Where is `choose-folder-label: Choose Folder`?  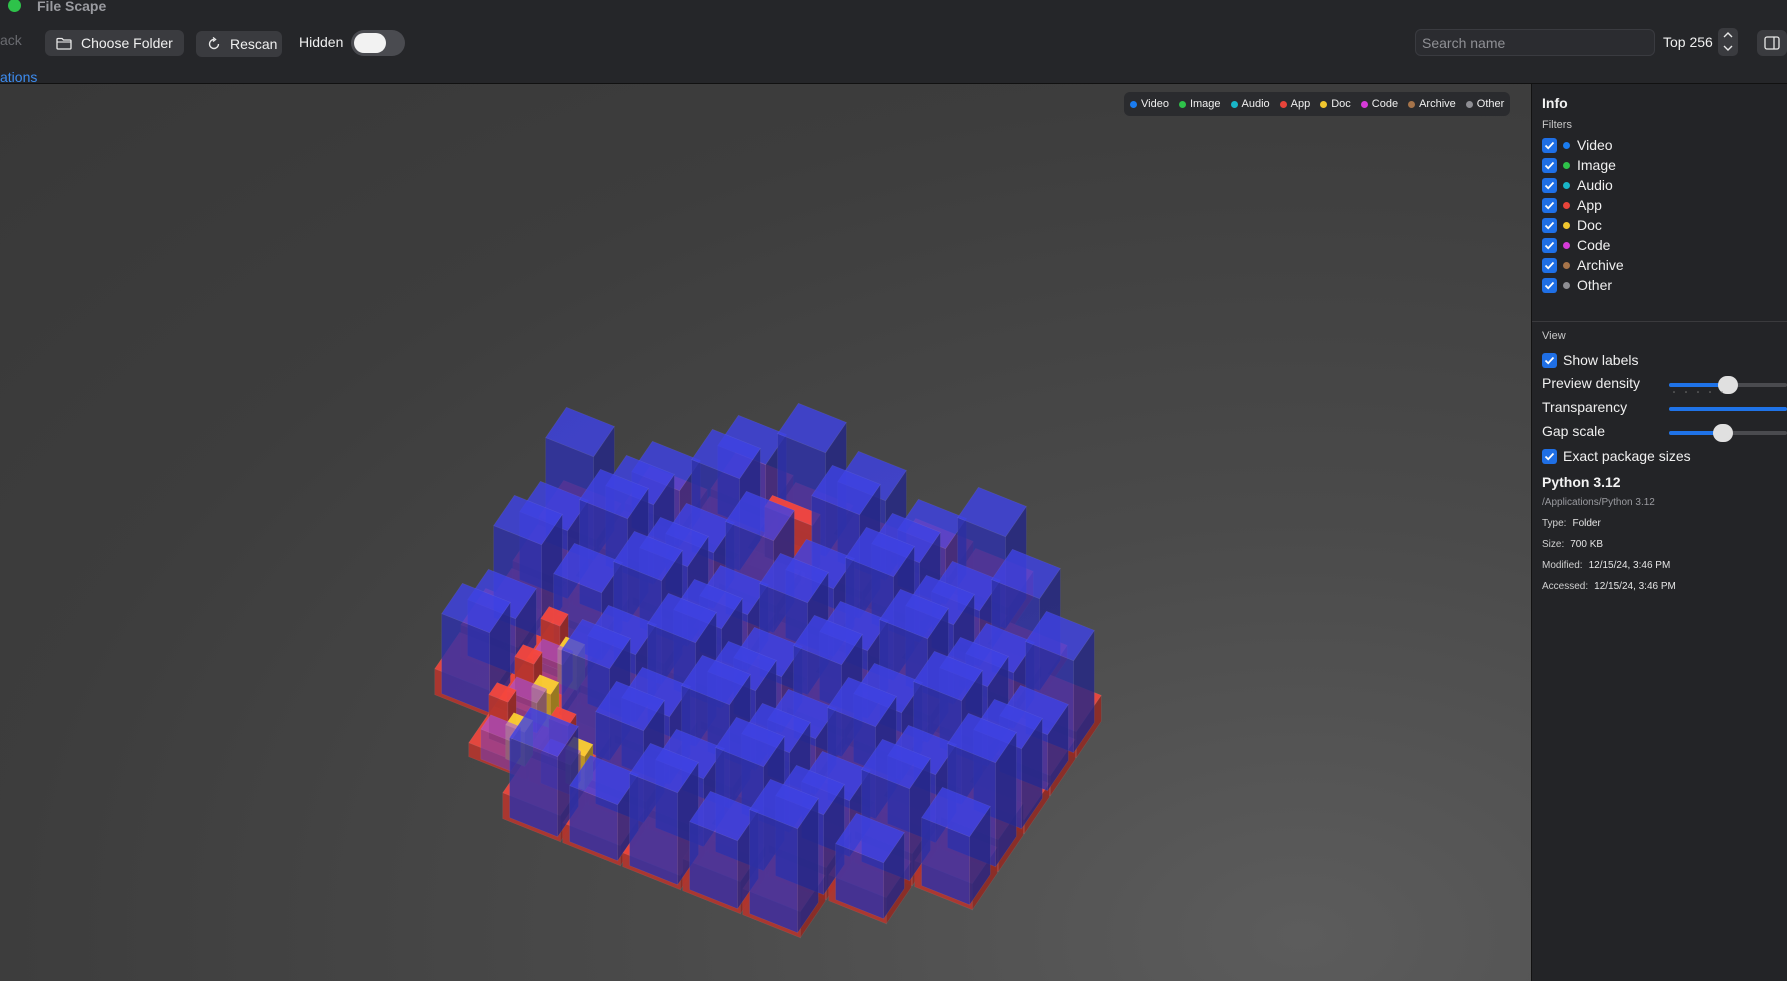
choose-folder-label: Choose Folder is located at coordinates (127, 43).